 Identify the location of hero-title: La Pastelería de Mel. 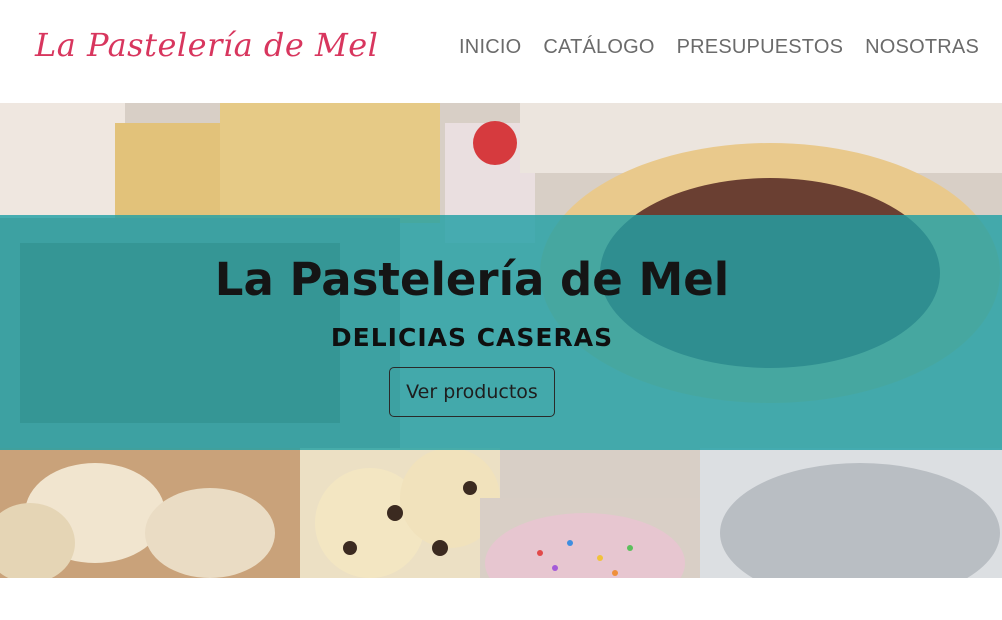
(472, 279).